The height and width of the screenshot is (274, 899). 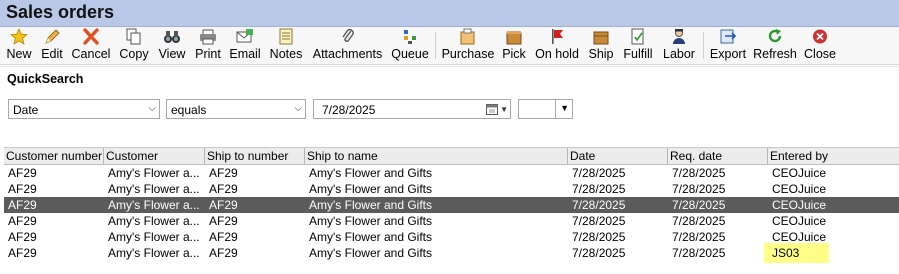 What do you see at coordinates (775, 54) in the screenshot?
I see `refresh-label: Refresh` at bounding box center [775, 54].